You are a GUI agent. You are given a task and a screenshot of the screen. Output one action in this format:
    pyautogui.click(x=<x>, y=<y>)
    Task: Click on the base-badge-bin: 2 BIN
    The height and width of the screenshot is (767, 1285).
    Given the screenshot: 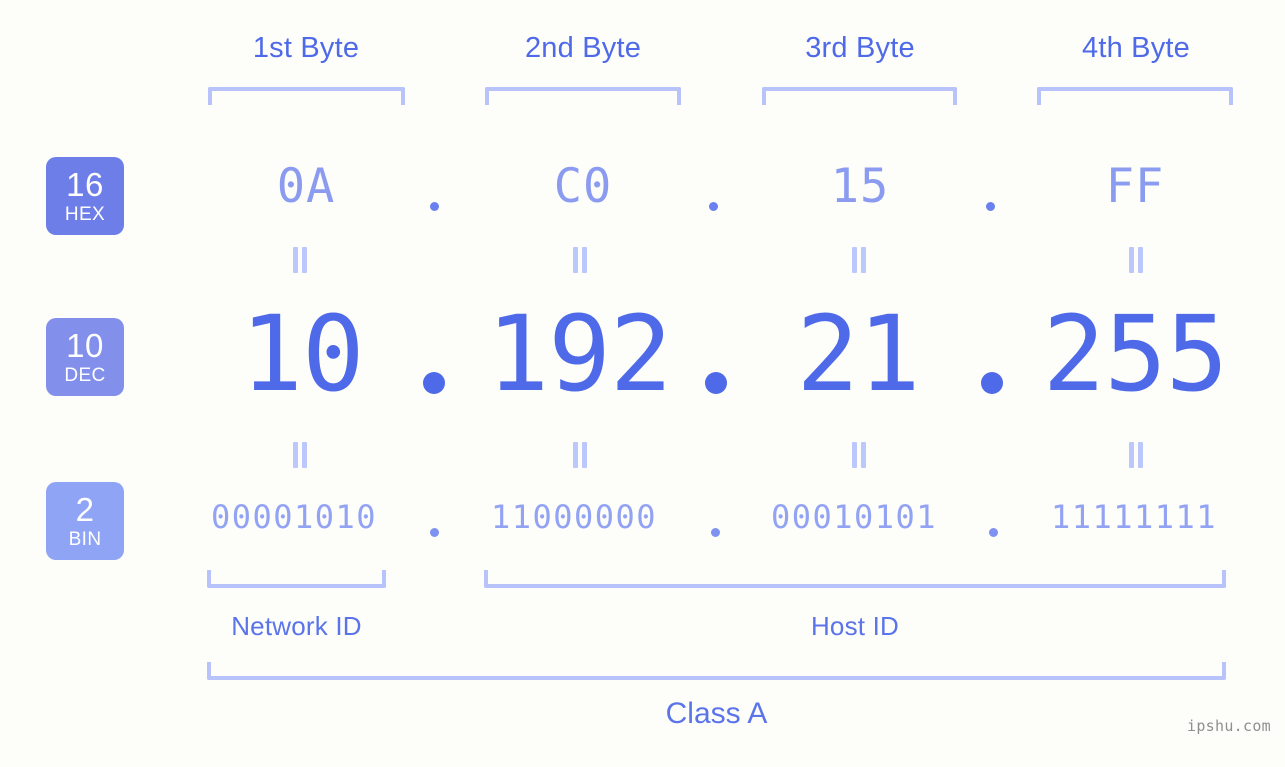 What is the action you would take?
    pyautogui.click(x=85, y=521)
    